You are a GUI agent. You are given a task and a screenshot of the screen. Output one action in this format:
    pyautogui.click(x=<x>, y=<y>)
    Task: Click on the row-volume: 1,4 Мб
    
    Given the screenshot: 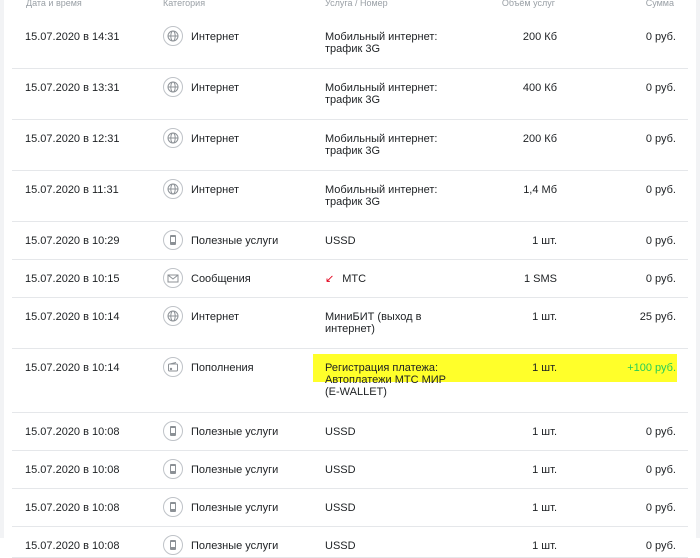 What is the action you would take?
    pyautogui.click(x=540, y=190)
    